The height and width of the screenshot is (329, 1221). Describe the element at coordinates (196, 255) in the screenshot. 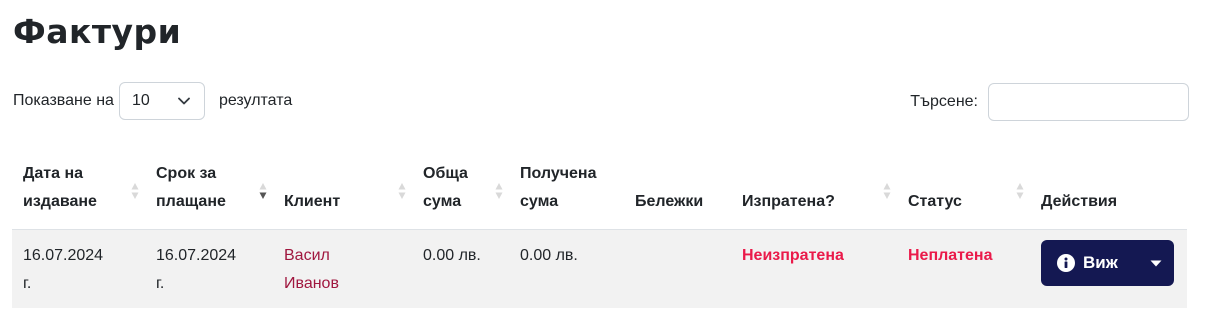

I see `due-date-text: 16.07.2024` at that location.